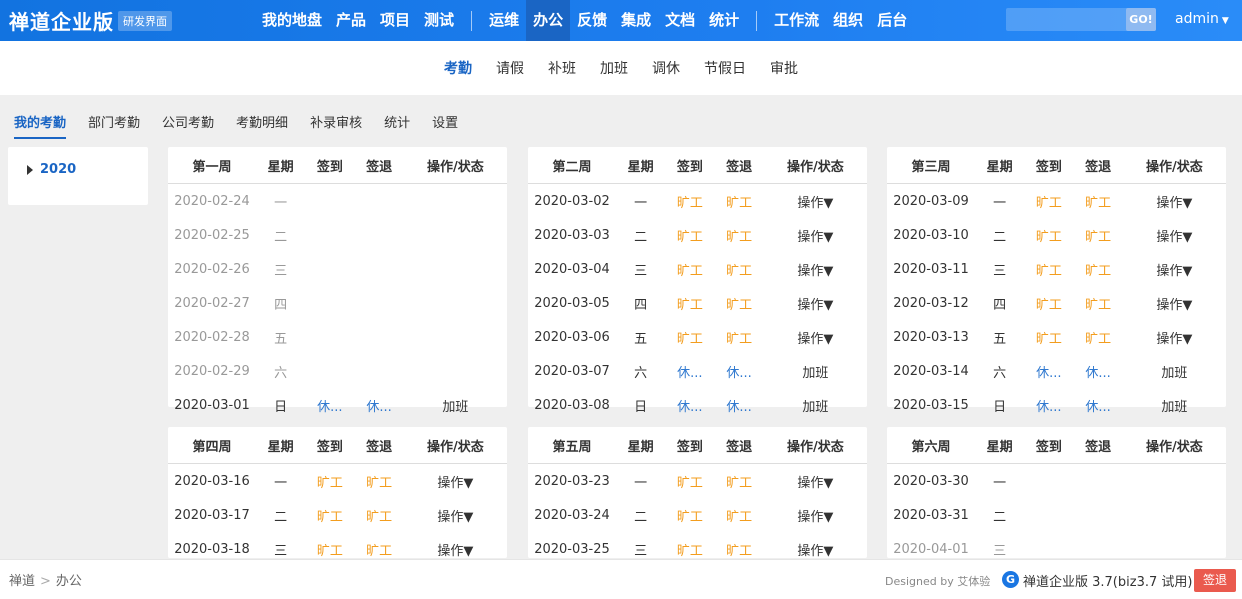  What do you see at coordinates (114, 125) in the screenshot?
I see `tab-item: 部门考勤` at bounding box center [114, 125].